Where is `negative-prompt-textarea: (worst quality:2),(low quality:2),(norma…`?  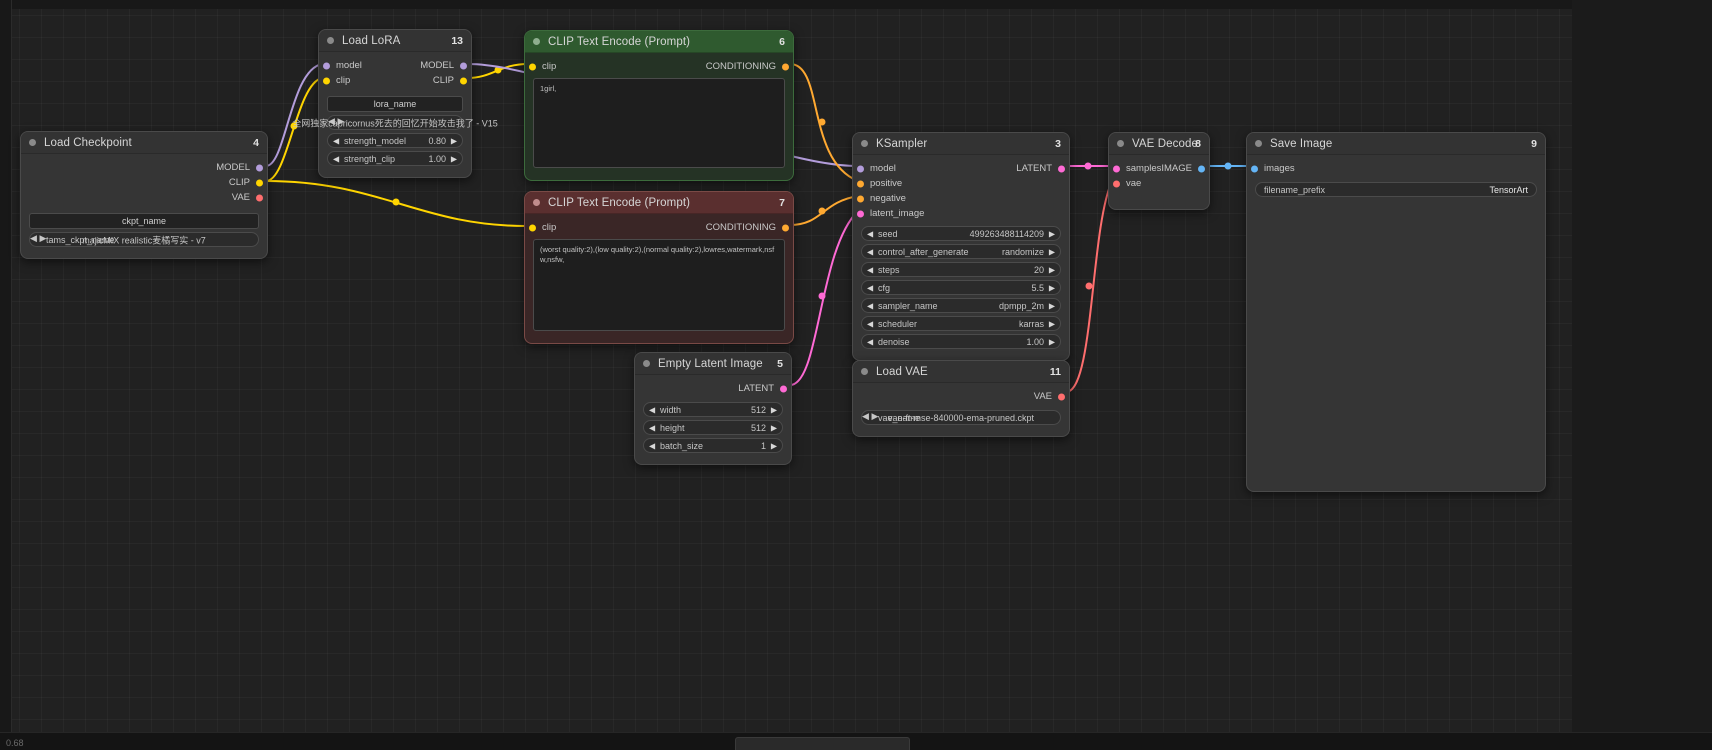
negative-prompt-textarea: (worst quality:2),(low quality:2),(norma… is located at coordinates (659, 285).